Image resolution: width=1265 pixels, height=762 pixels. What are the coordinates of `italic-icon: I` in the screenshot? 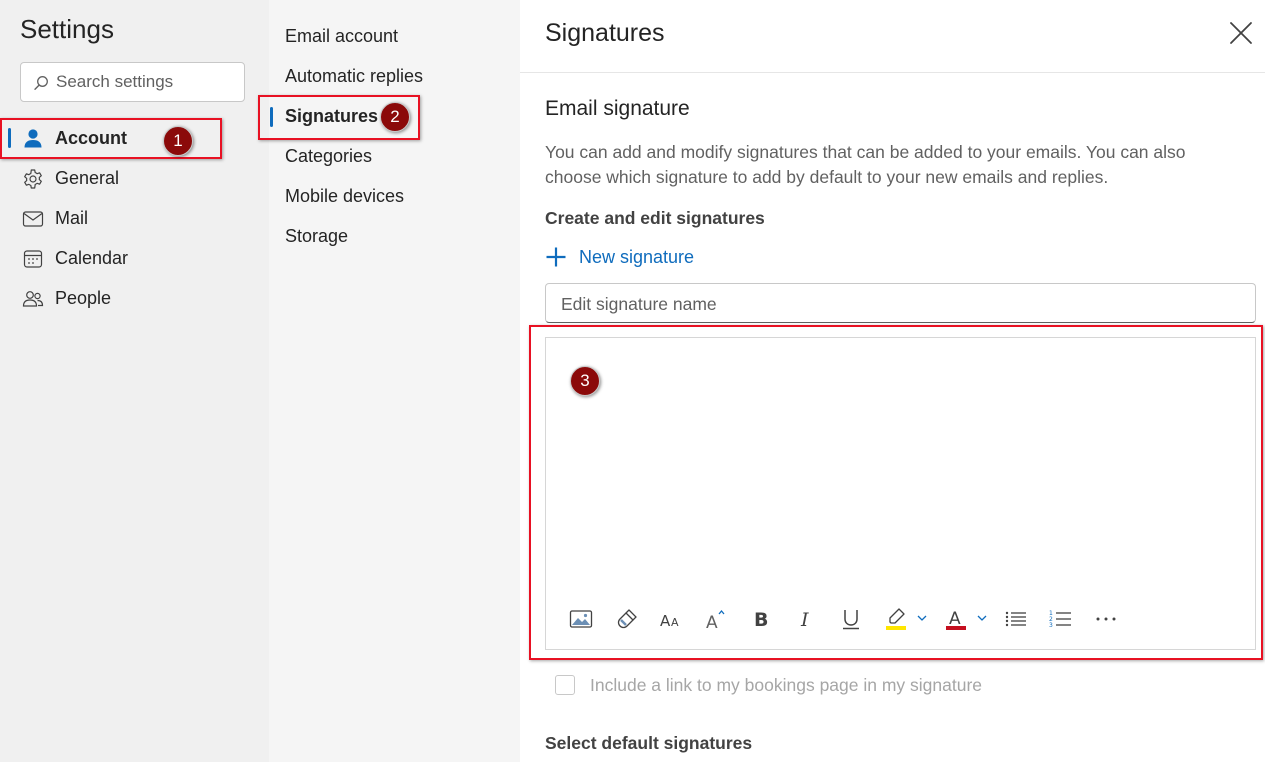 It's located at (804, 619).